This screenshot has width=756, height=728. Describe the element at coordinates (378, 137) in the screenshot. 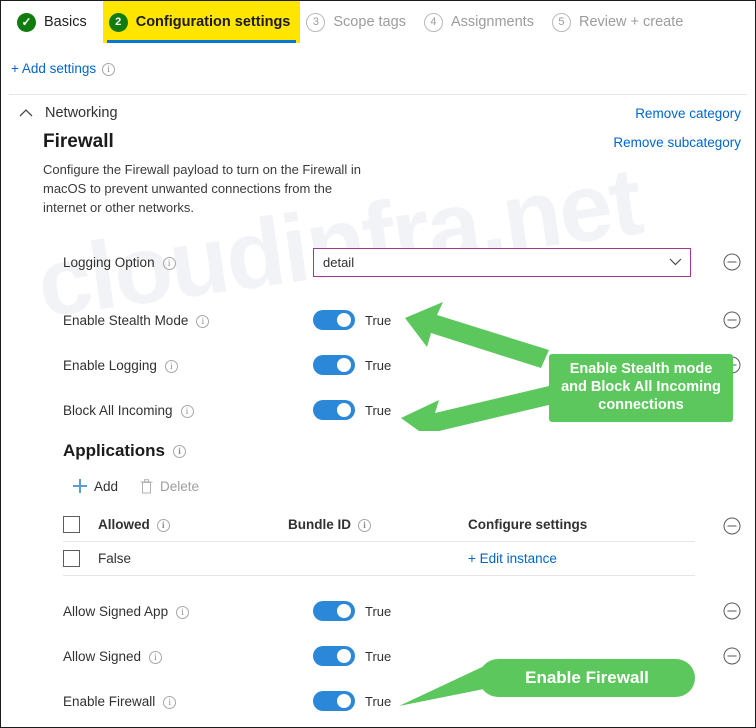

I see `subcategory-header: Firewall Remove subcategory` at that location.